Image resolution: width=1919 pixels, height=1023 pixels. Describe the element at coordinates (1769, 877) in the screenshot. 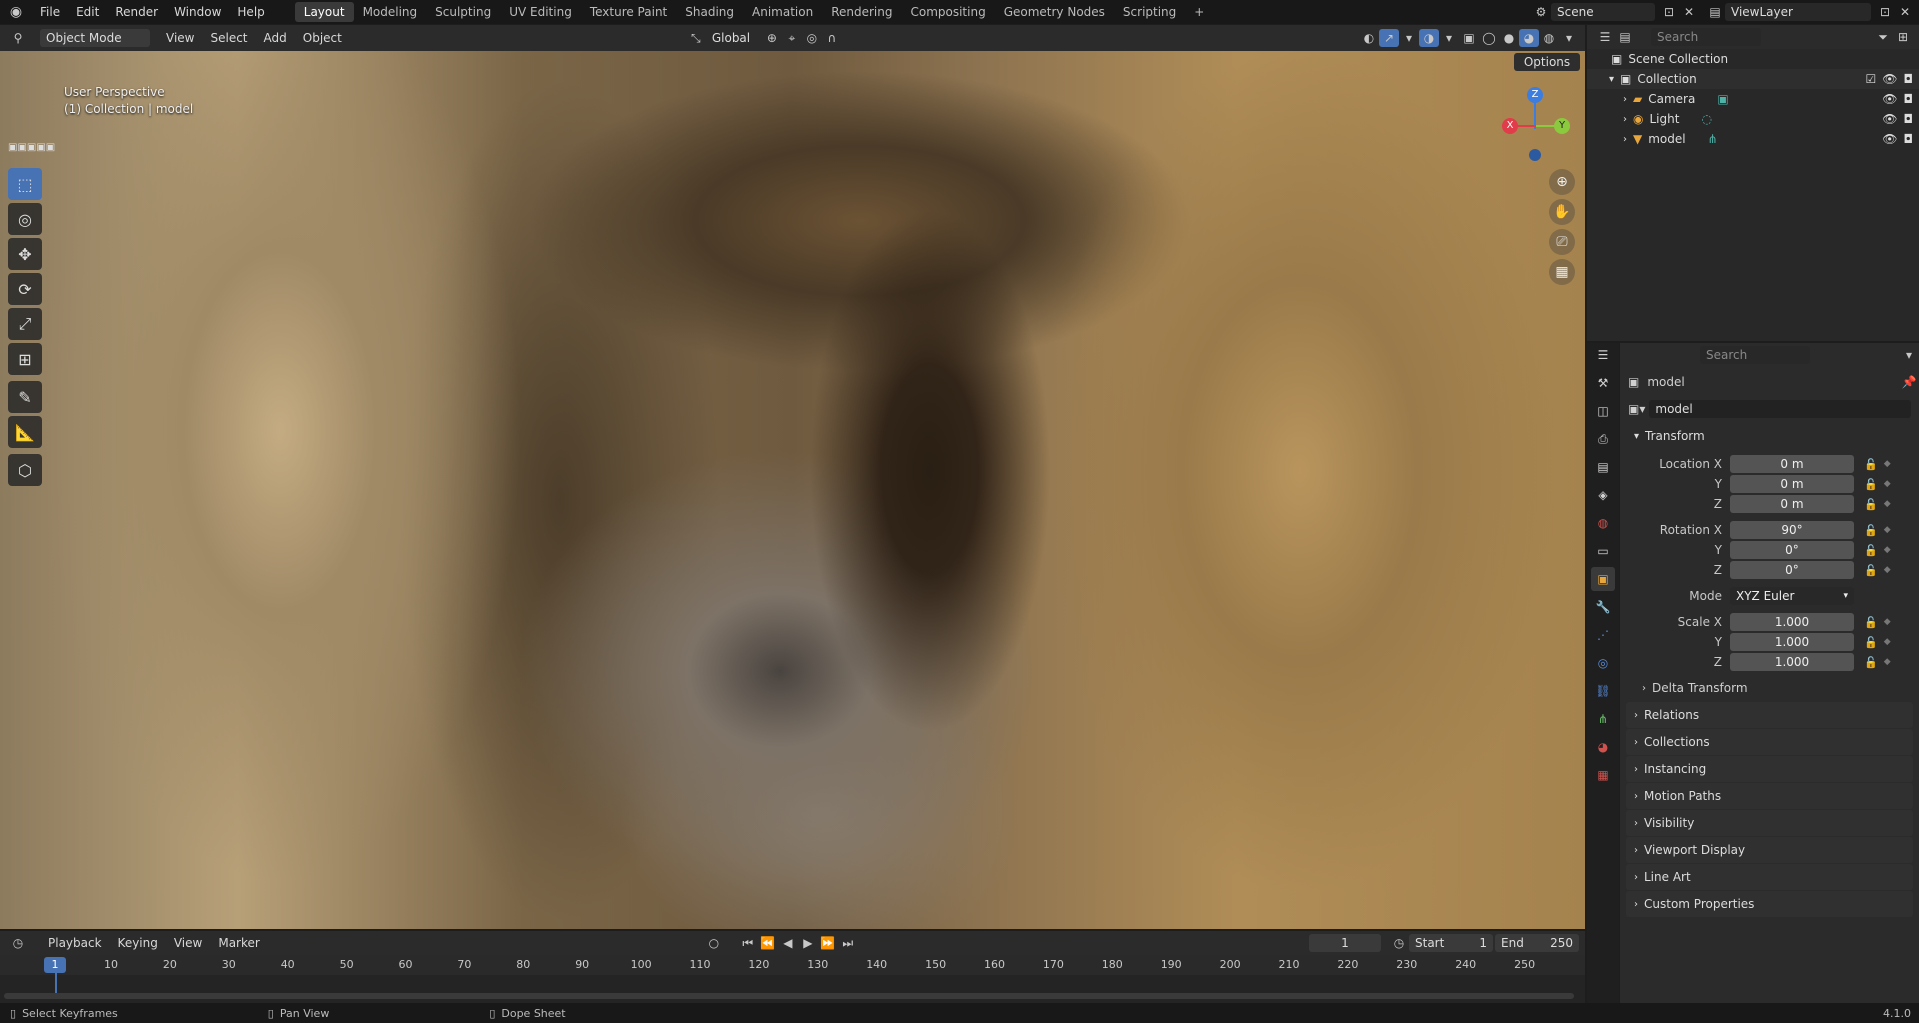

I see `panel-line-art: › Line Art` at that location.